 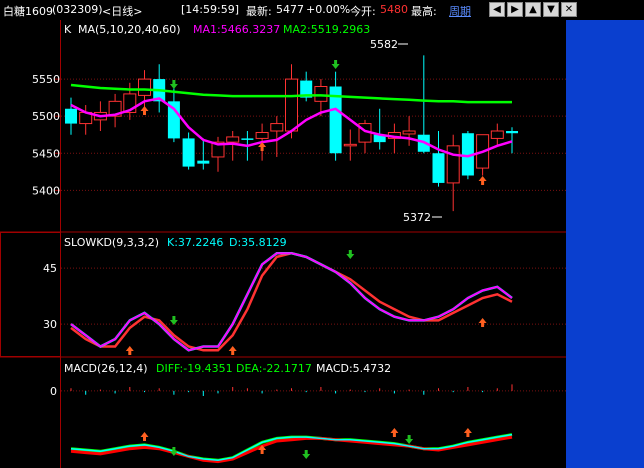 I want to click on kd-title: SLOWKD(9,3,3,2), so click(x=111, y=242).